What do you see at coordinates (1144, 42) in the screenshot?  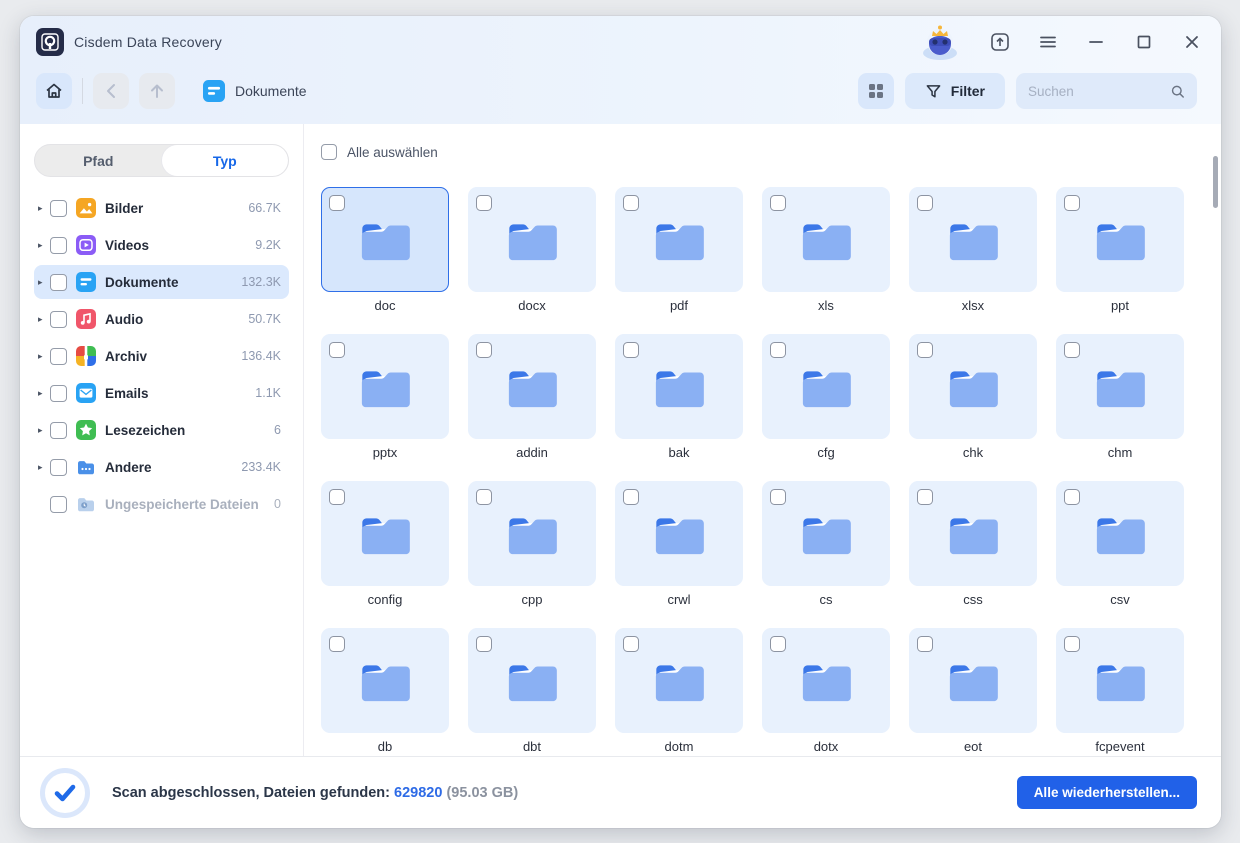 I see `maximize-icon` at bounding box center [1144, 42].